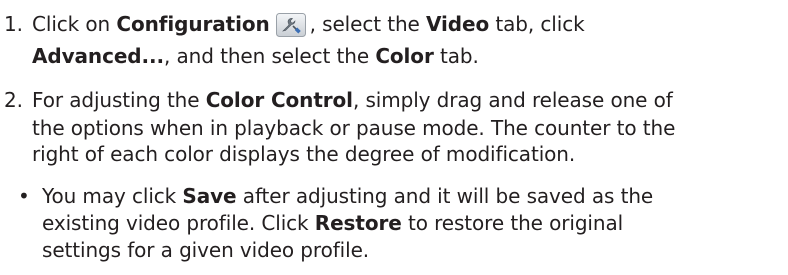  I want to click on step-text: tab, click, so click(537, 24).